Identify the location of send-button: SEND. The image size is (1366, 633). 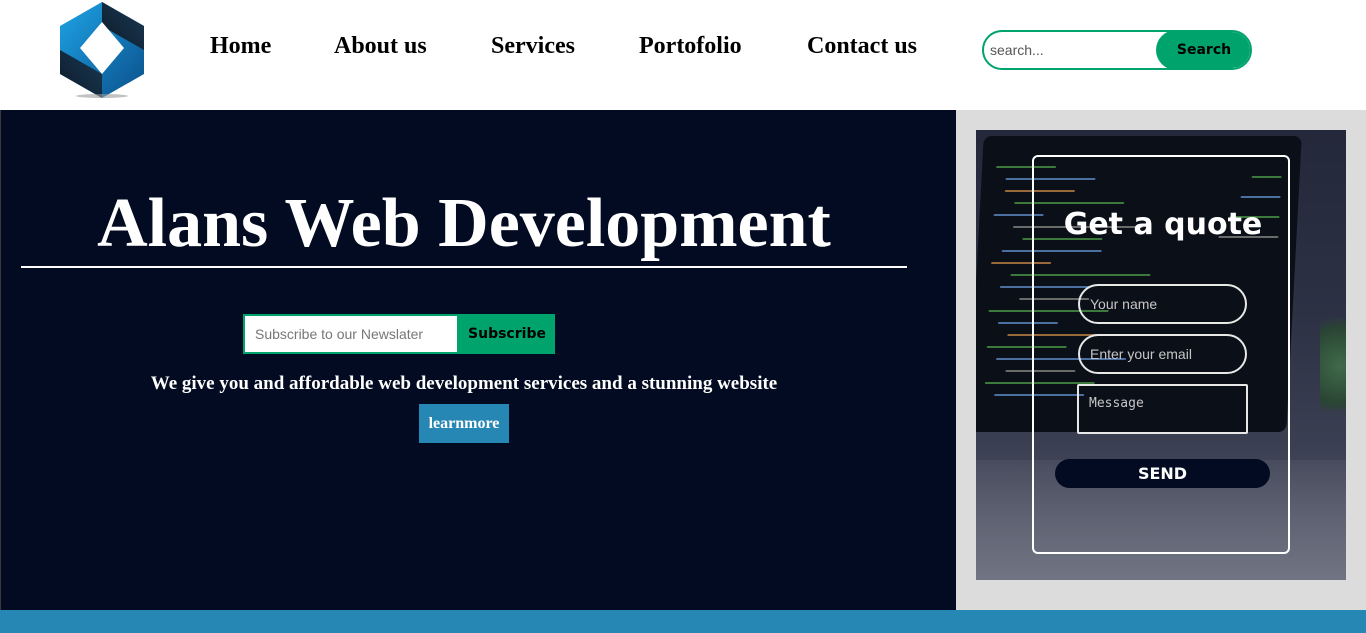
(1162, 473).